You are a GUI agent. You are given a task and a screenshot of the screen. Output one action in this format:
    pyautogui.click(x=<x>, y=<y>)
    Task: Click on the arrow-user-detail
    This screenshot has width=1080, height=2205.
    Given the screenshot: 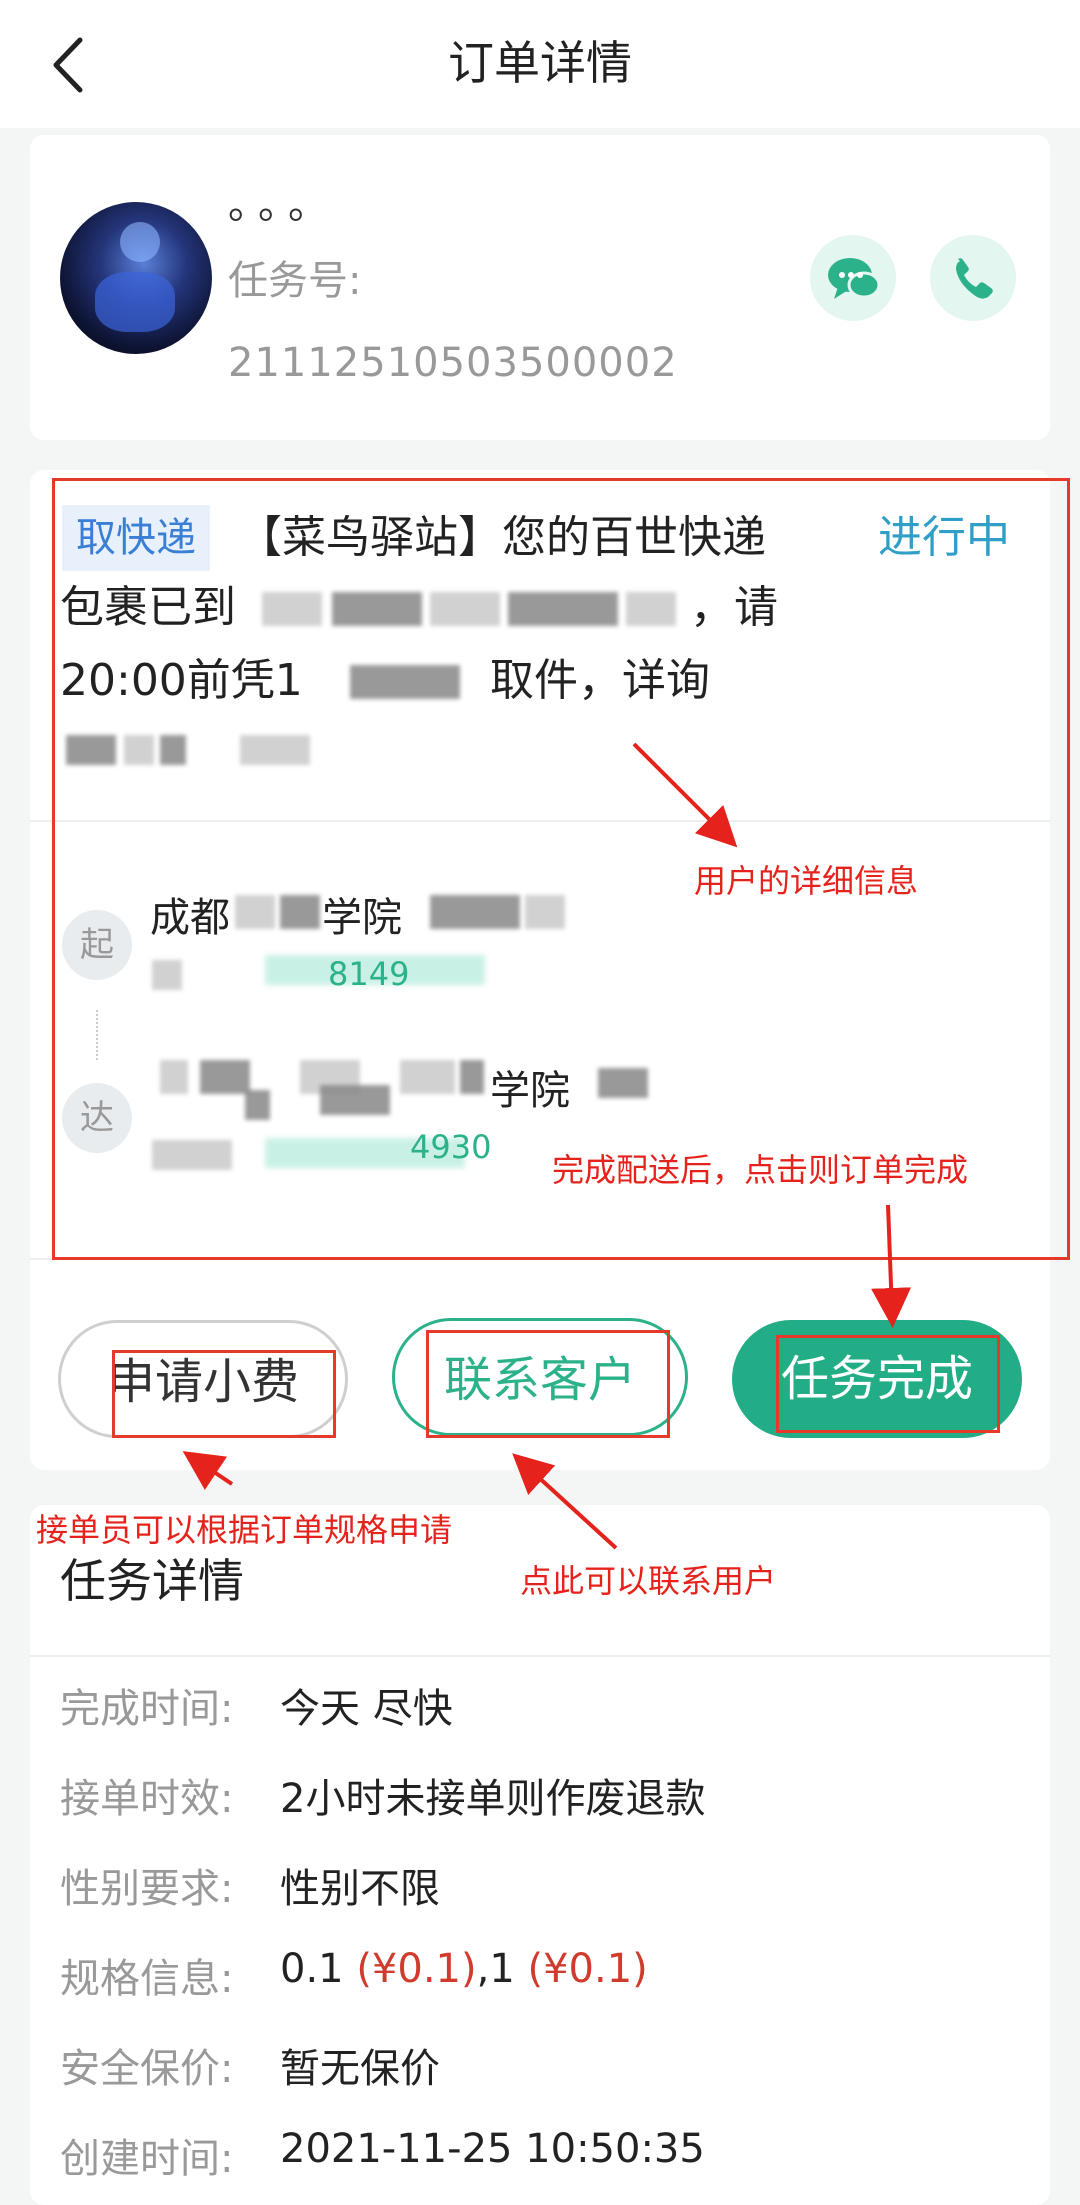 What is the action you would take?
    pyautogui.click(x=685, y=795)
    